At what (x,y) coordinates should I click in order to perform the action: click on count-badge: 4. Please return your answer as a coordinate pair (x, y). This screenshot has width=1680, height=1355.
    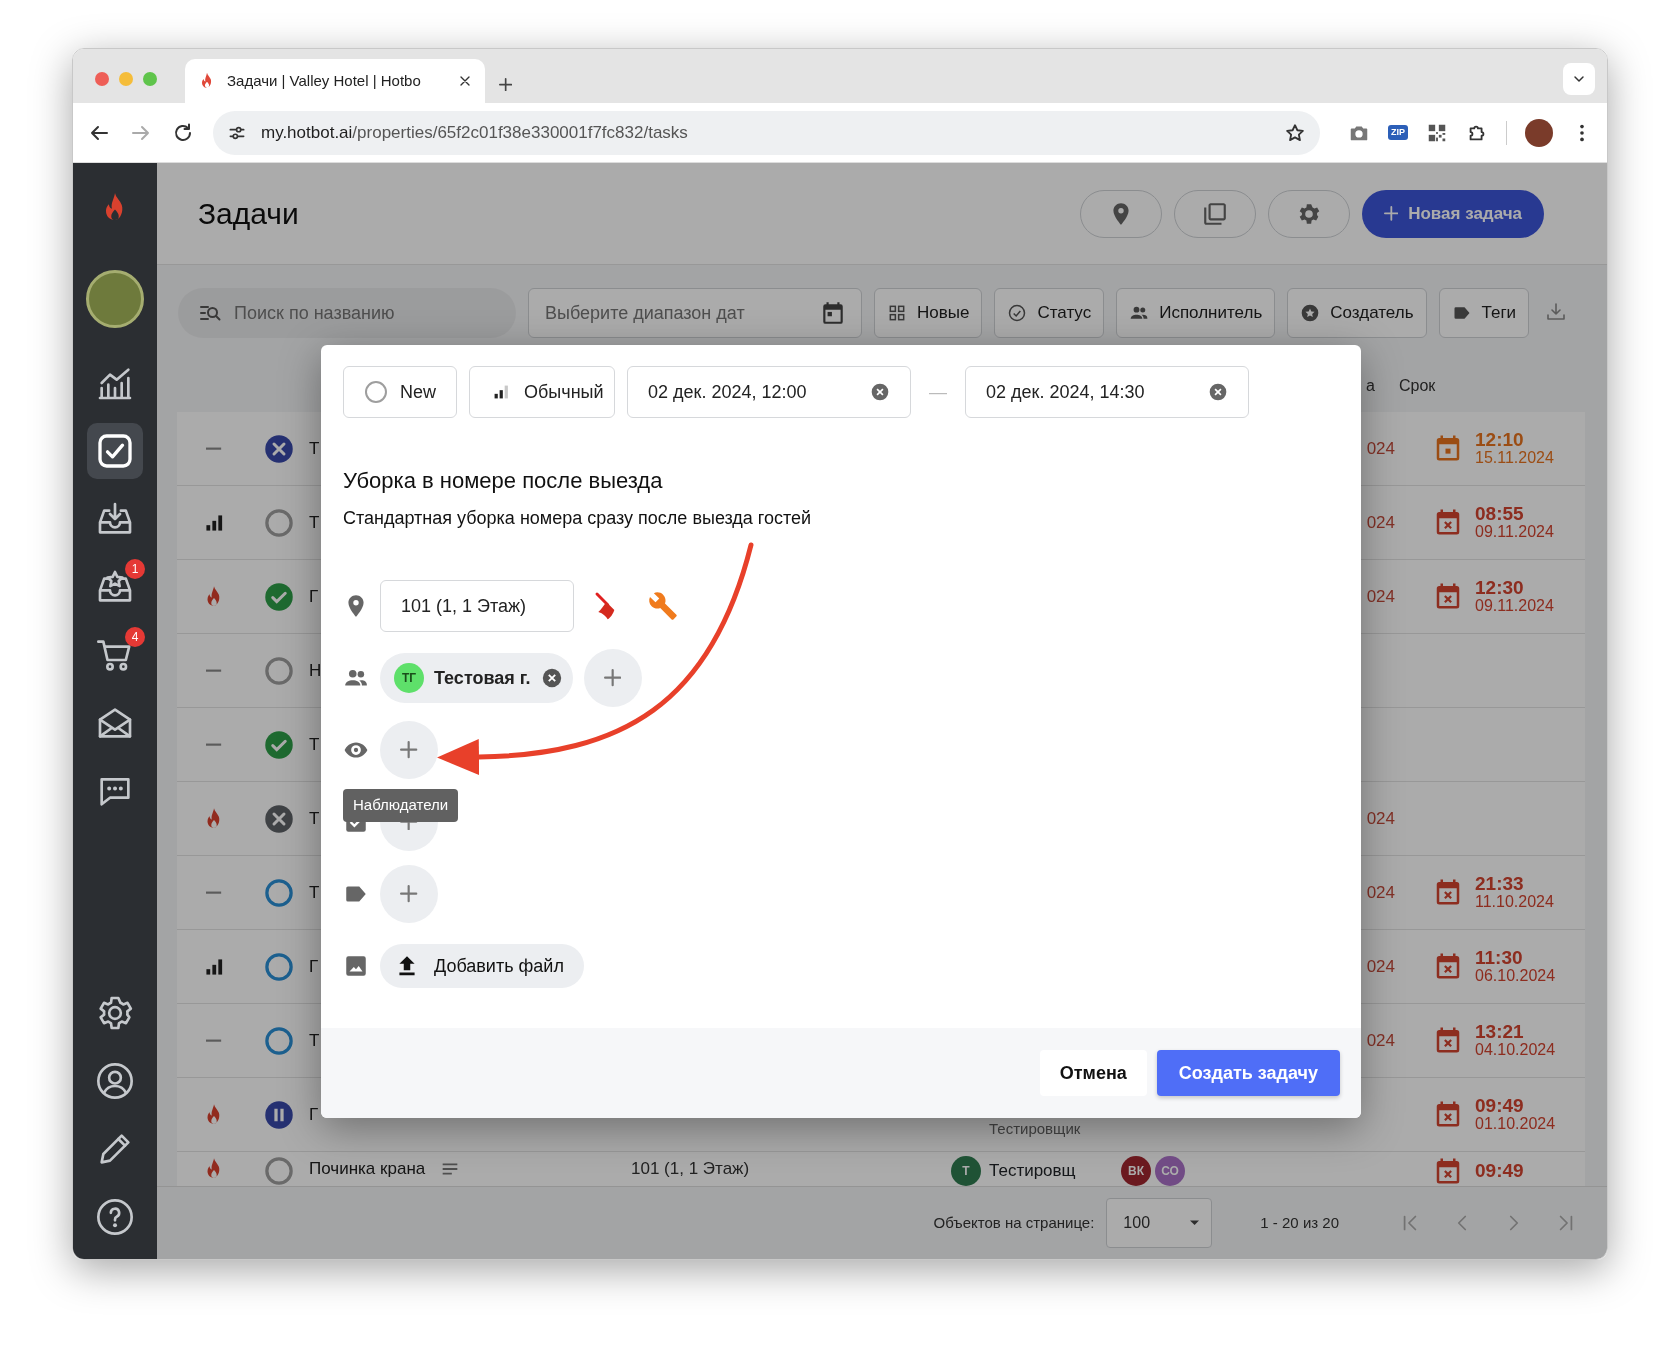
    Looking at the image, I should click on (135, 637).